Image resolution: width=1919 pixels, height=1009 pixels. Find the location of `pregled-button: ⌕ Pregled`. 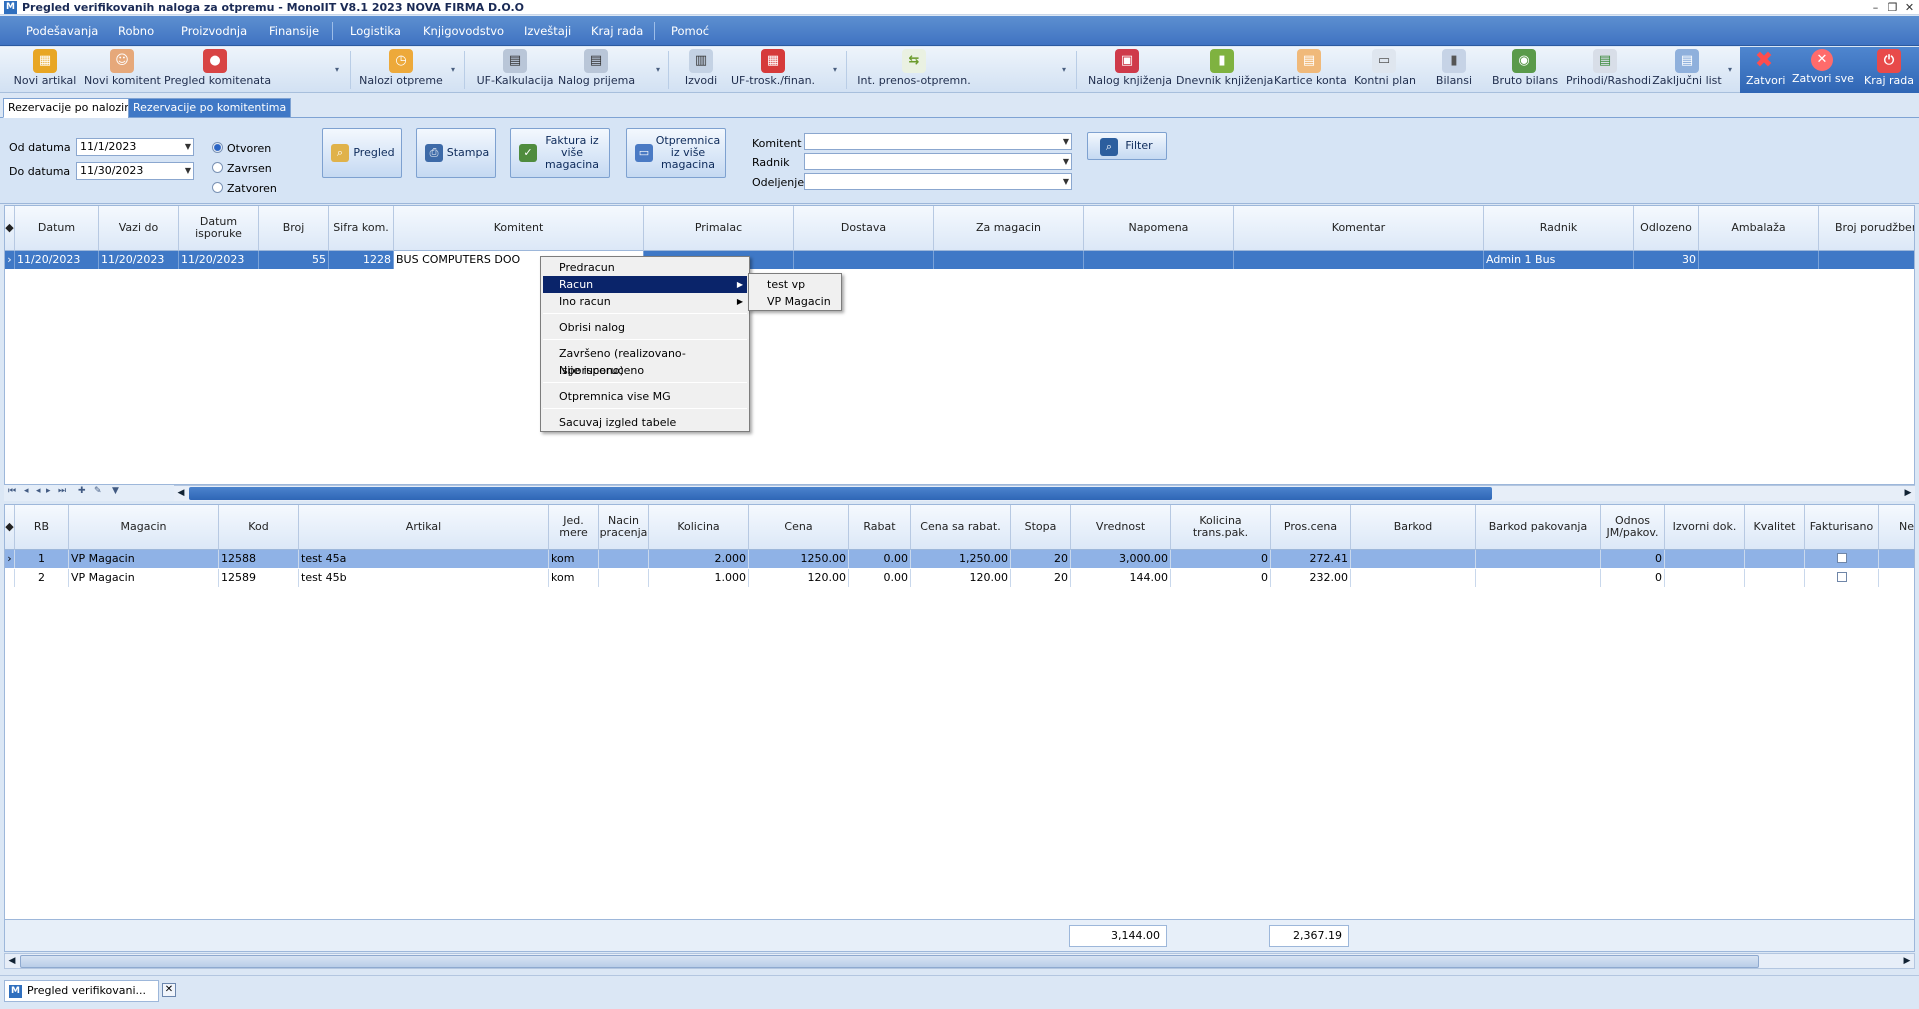

pregled-button: ⌕ Pregled is located at coordinates (362, 153).